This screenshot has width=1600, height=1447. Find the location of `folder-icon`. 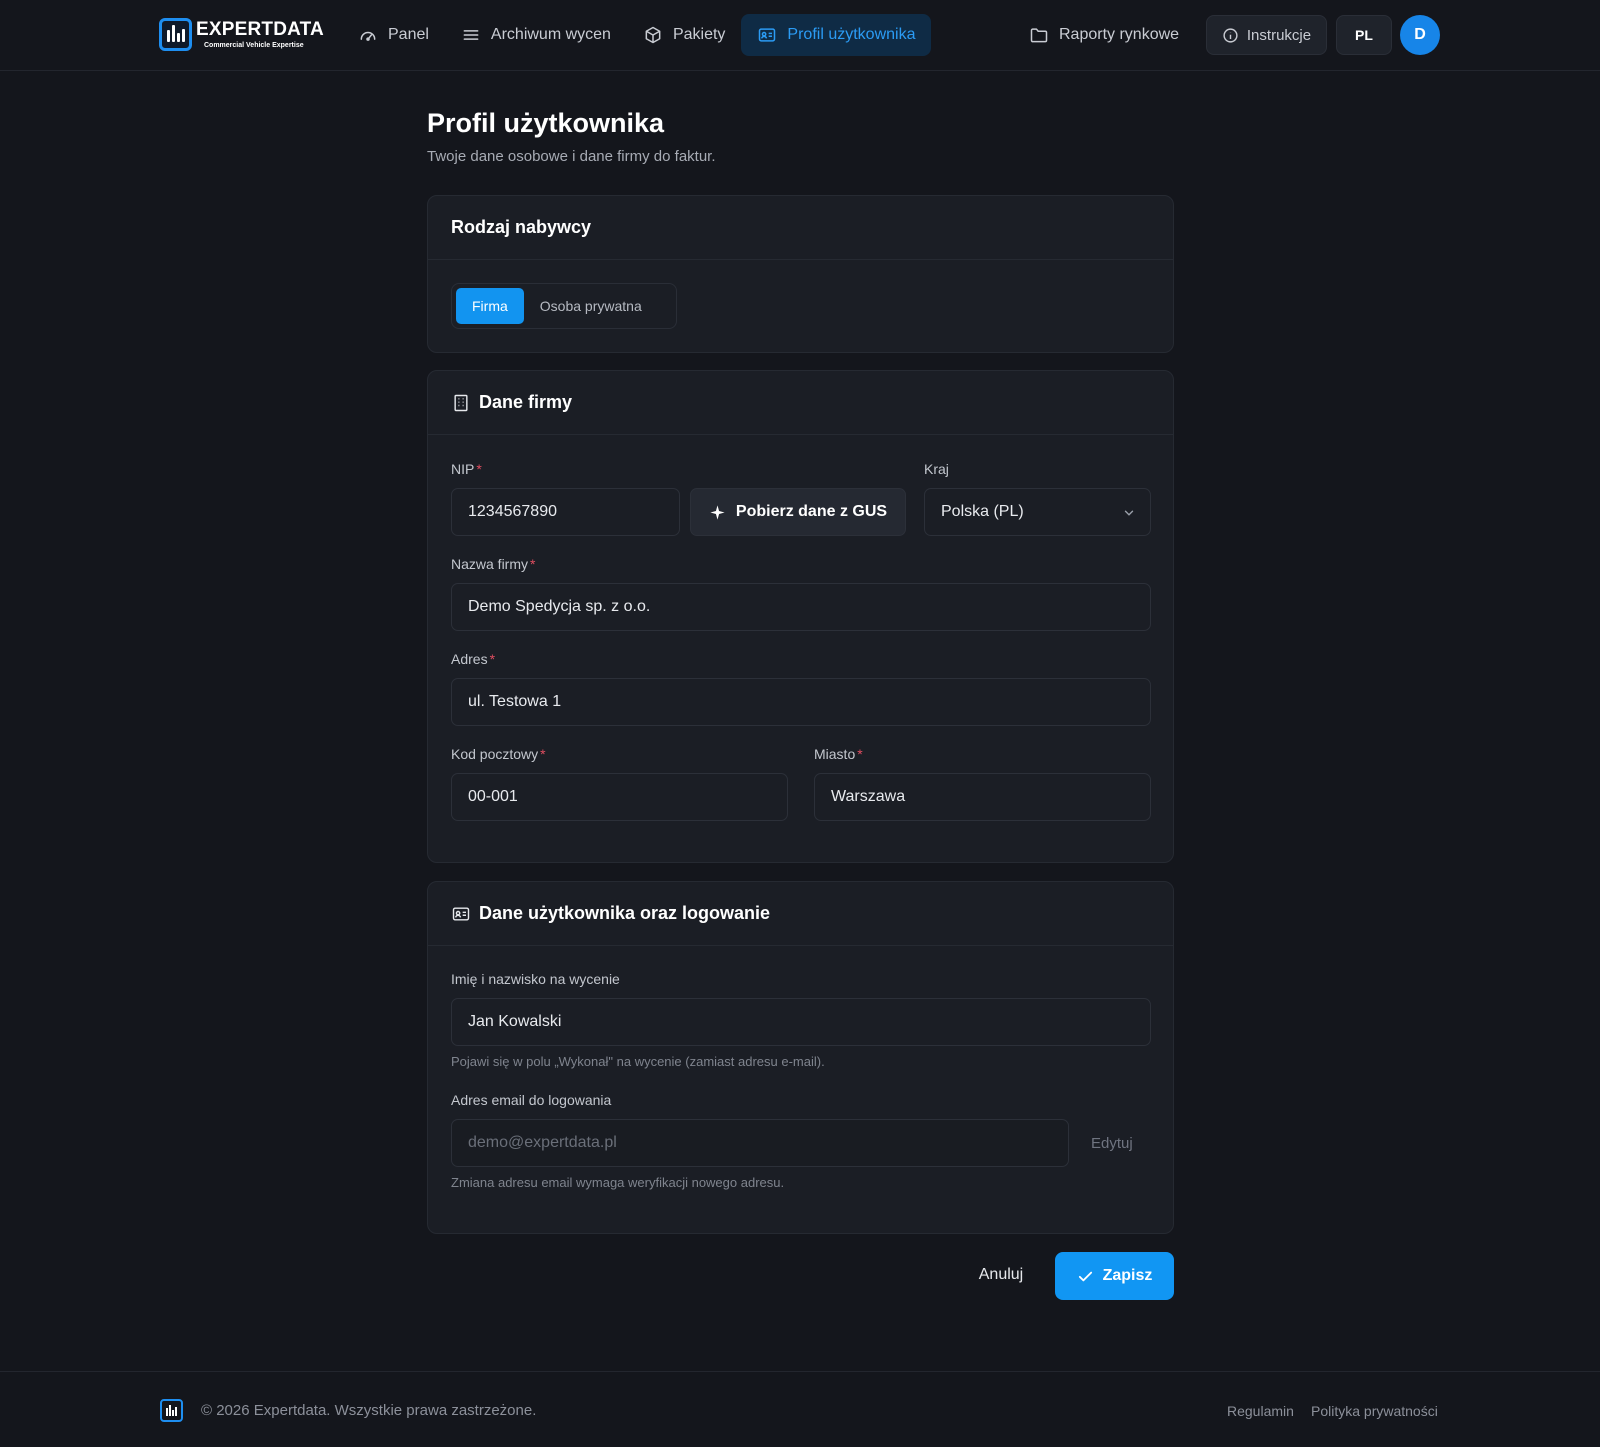

folder-icon is located at coordinates (1039, 35).